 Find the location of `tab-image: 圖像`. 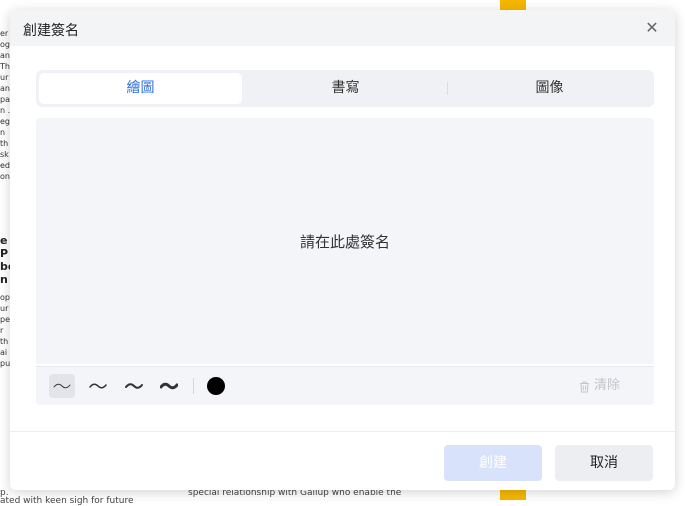

tab-image: 圖像 is located at coordinates (549, 88).